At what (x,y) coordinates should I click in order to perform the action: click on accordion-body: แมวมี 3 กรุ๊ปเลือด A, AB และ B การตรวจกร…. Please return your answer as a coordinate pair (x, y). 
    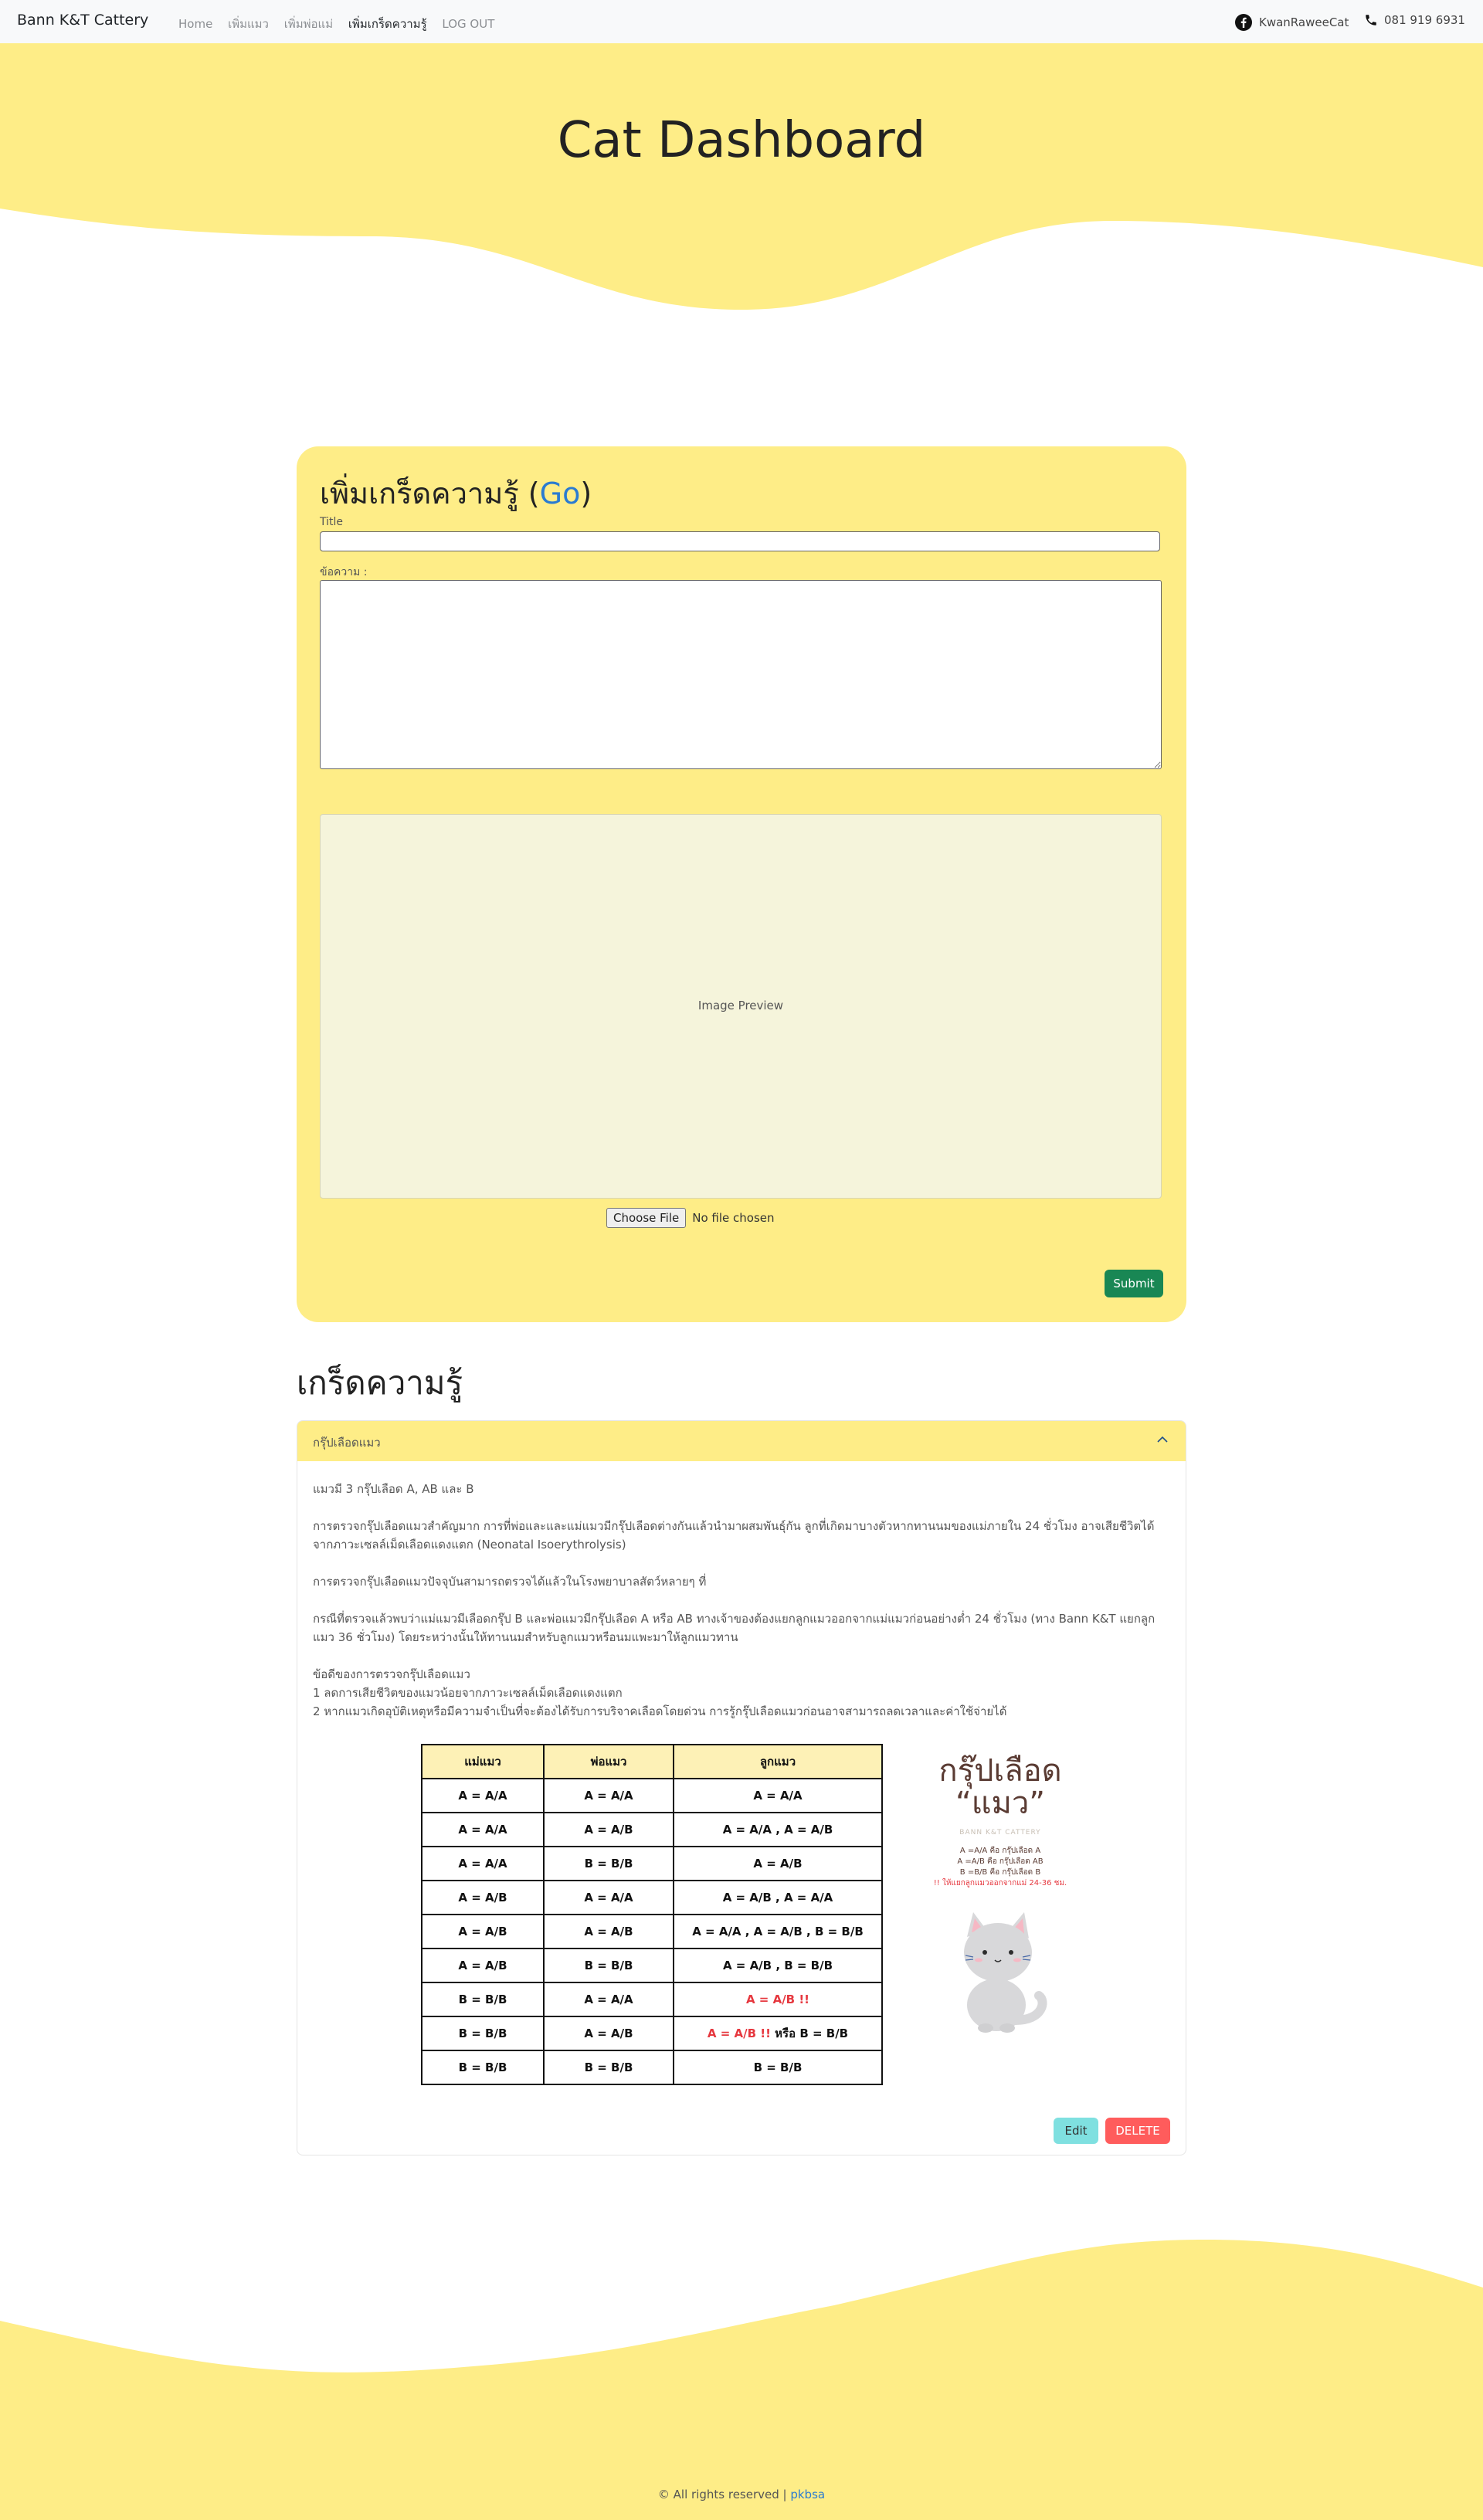
    Looking at the image, I should click on (741, 1600).